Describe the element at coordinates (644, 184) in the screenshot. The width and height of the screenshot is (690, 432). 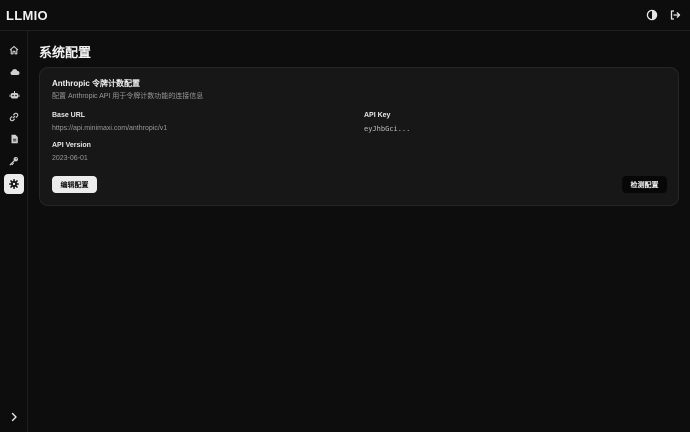
I see `test-config-button: 检测配置` at that location.